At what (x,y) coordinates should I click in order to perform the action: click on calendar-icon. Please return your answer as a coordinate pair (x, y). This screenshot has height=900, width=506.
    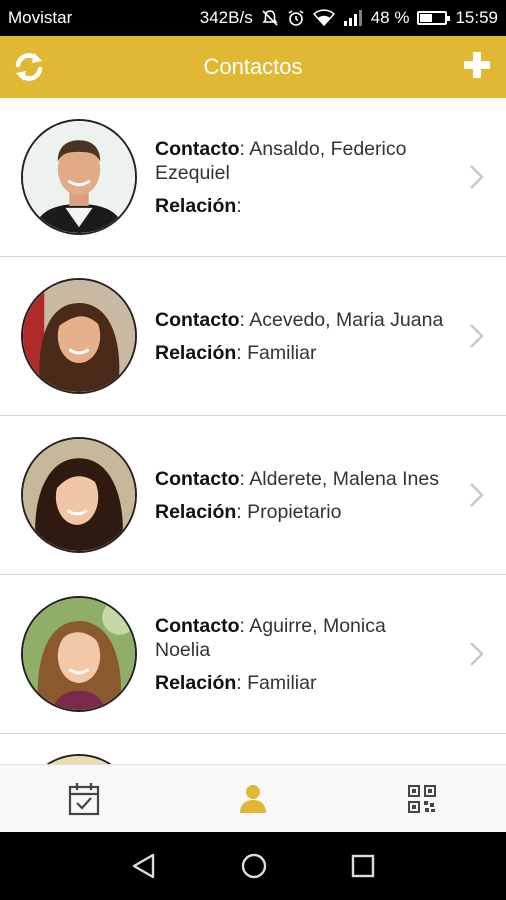
    Looking at the image, I should click on (84, 798).